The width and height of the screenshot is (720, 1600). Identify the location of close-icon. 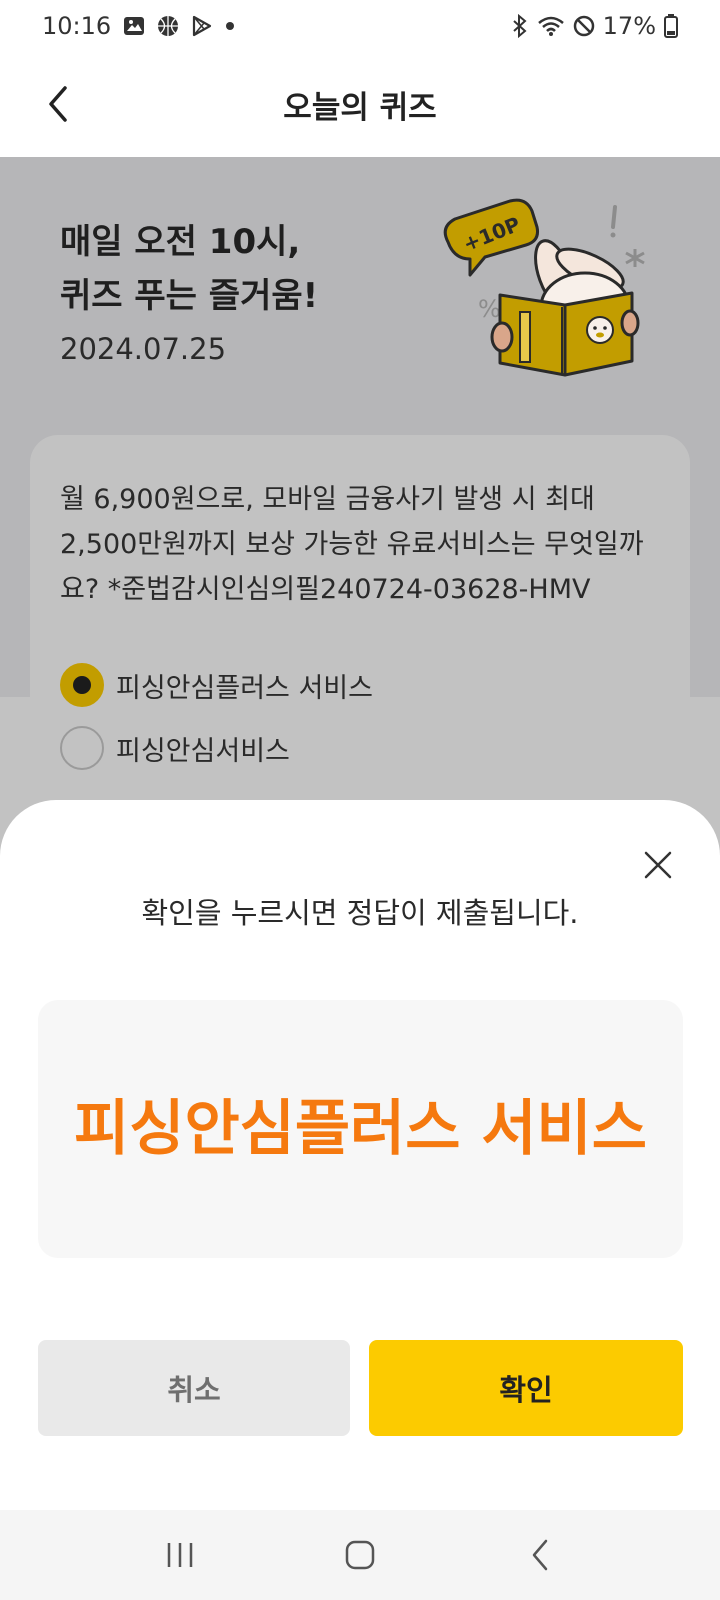
(658, 865).